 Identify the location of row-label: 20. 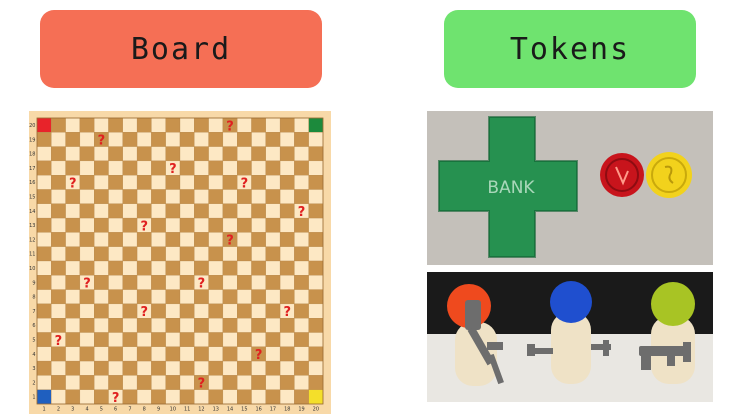
(32, 126).